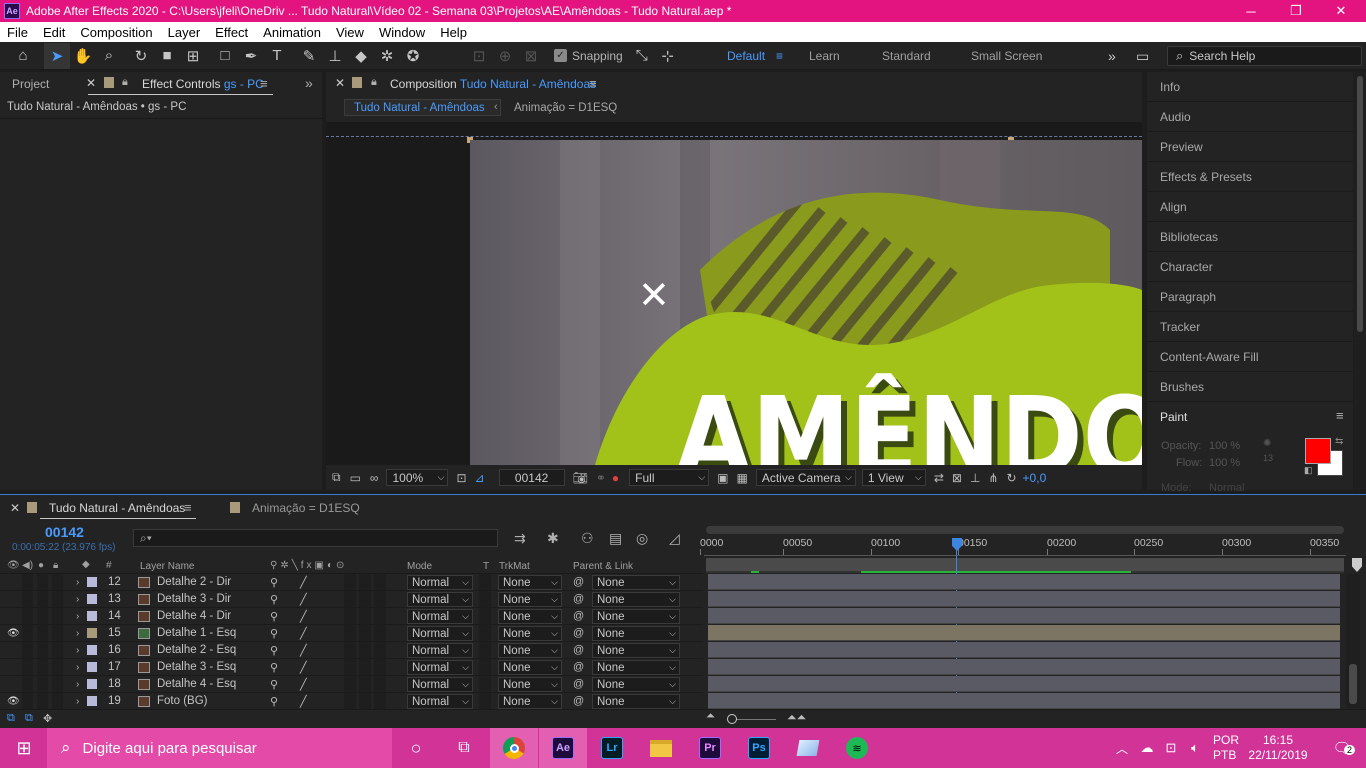 The width and height of the screenshot is (1366, 768). I want to click on rectangle-tool-icon: □, so click(225, 56).